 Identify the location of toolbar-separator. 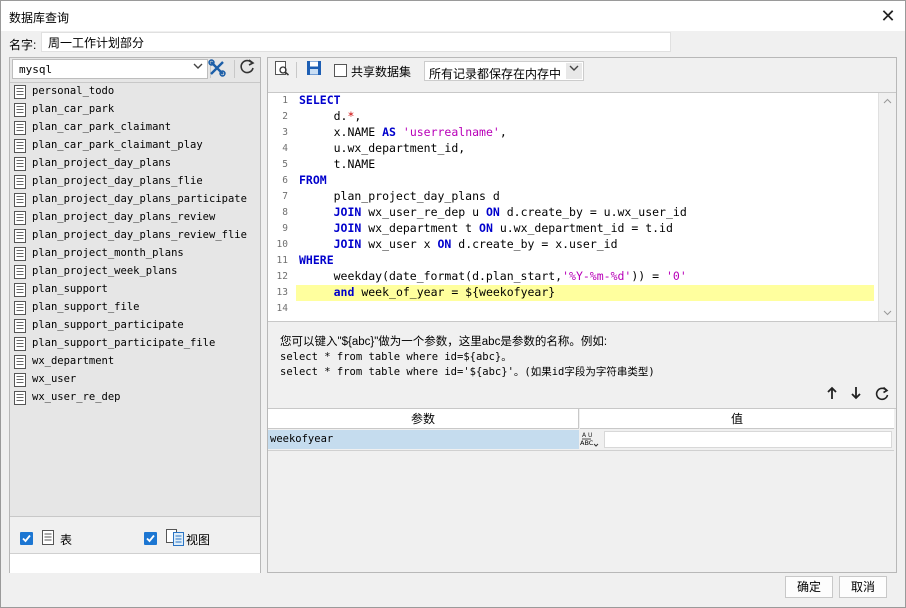
(296, 70).